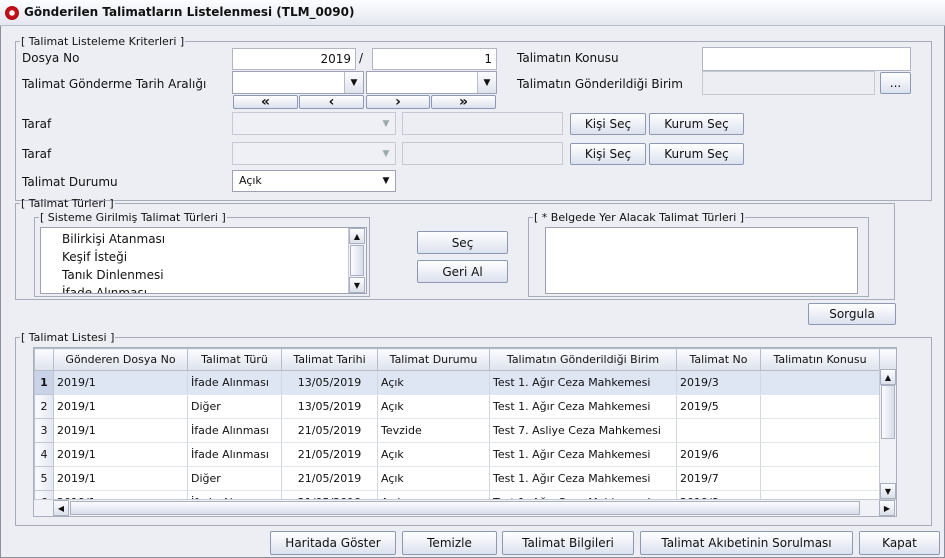 The width and height of the screenshot is (945, 558). Describe the element at coordinates (462, 271) in the screenshot. I see `geri-al-button: Geri Al` at that location.